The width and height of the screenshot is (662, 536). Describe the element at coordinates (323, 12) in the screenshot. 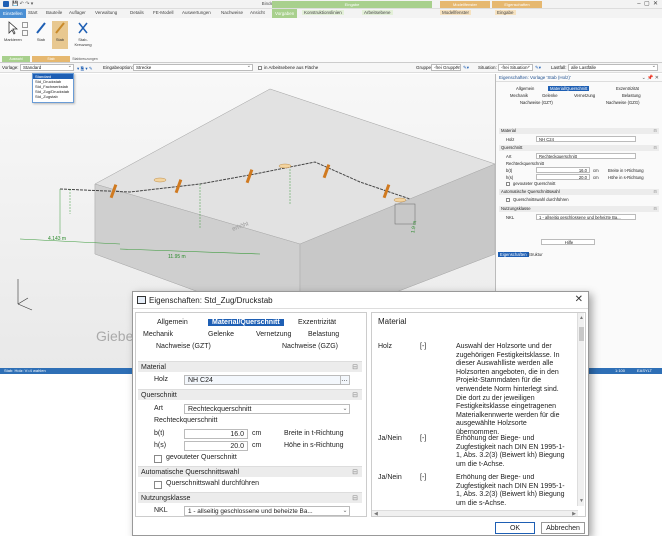

I see `tab-konstruktionslinien: Konstruktionslinien` at that location.